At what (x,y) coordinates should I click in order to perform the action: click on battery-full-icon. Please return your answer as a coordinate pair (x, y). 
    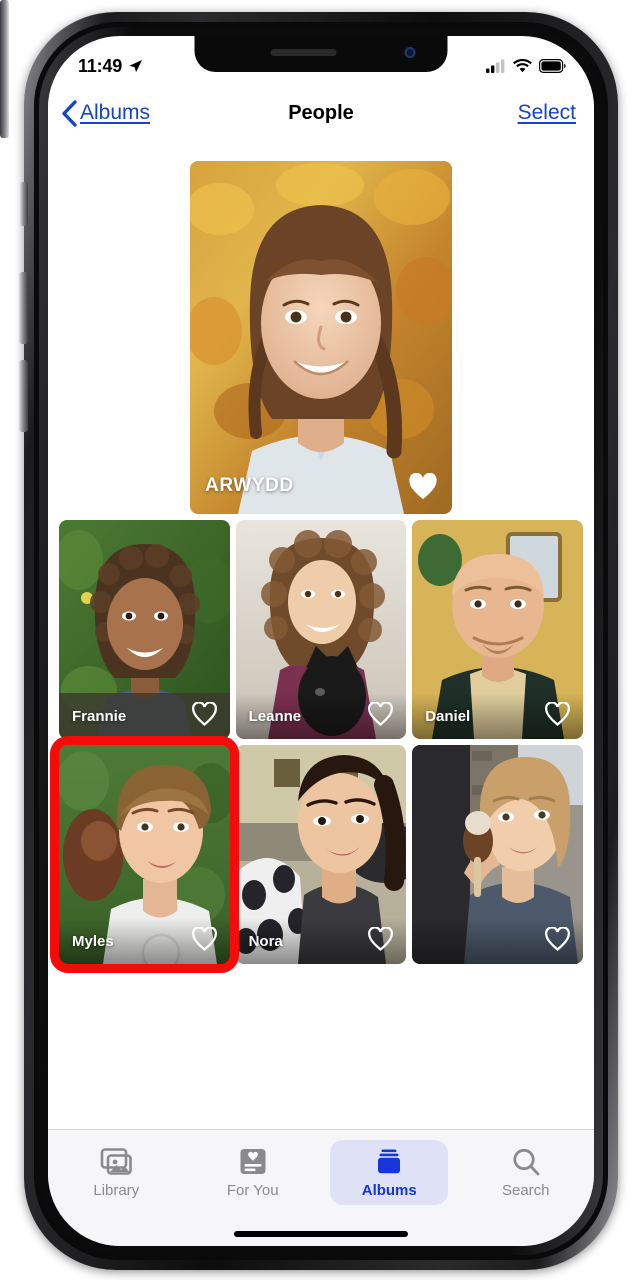
    Looking at the image, I should click on (552, 66).